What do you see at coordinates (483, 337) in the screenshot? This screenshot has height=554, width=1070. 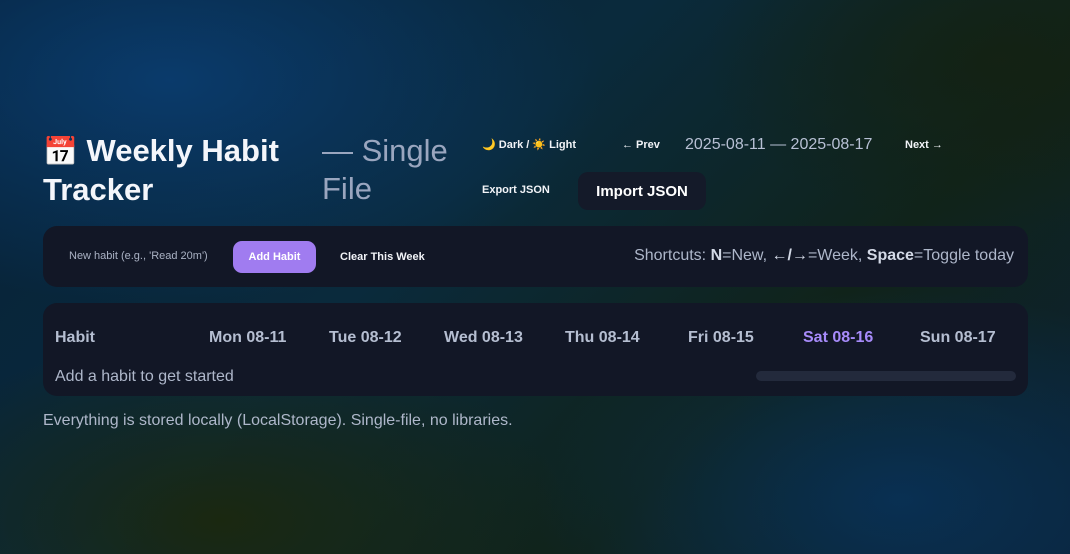 I see `column-header-wed: Wed 08-13` at bounding box center [483, 337].